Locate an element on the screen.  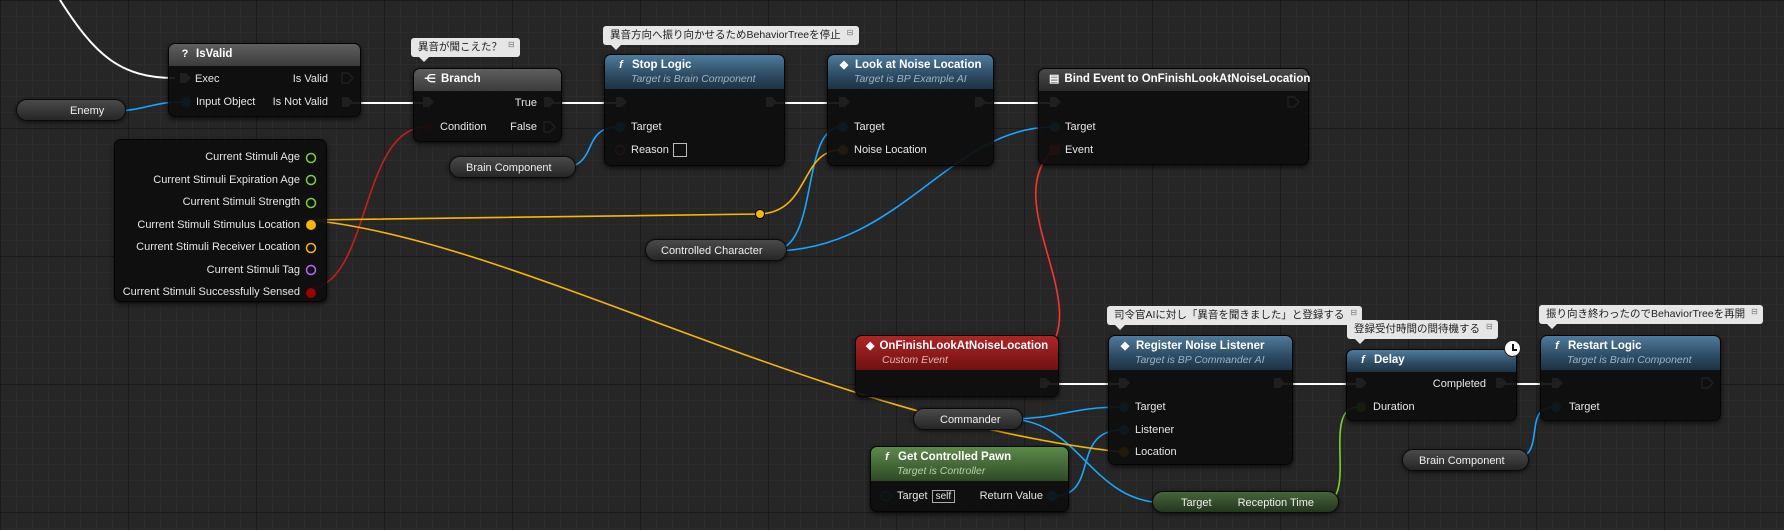
register-comment-text: 司令官AIに対し「異音を聞きました」と登録する is located at coordinates (1229, 315).